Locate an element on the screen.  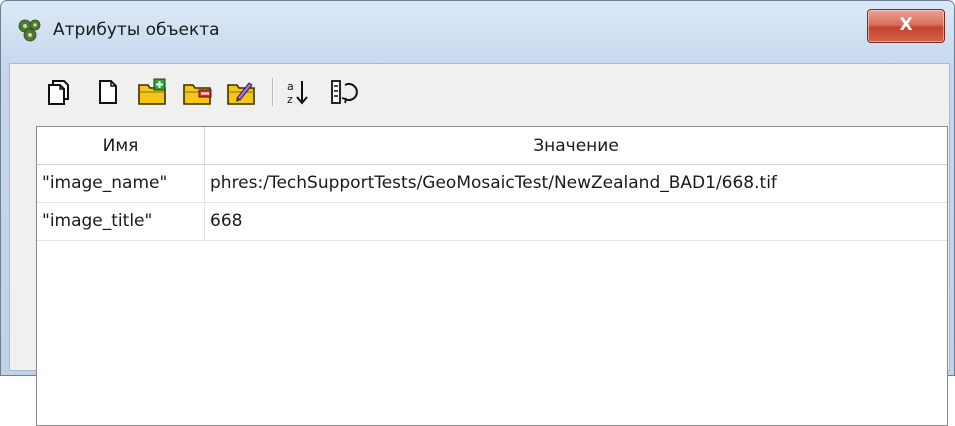
gear-cluster-icon is located at coordinates (30, 30).